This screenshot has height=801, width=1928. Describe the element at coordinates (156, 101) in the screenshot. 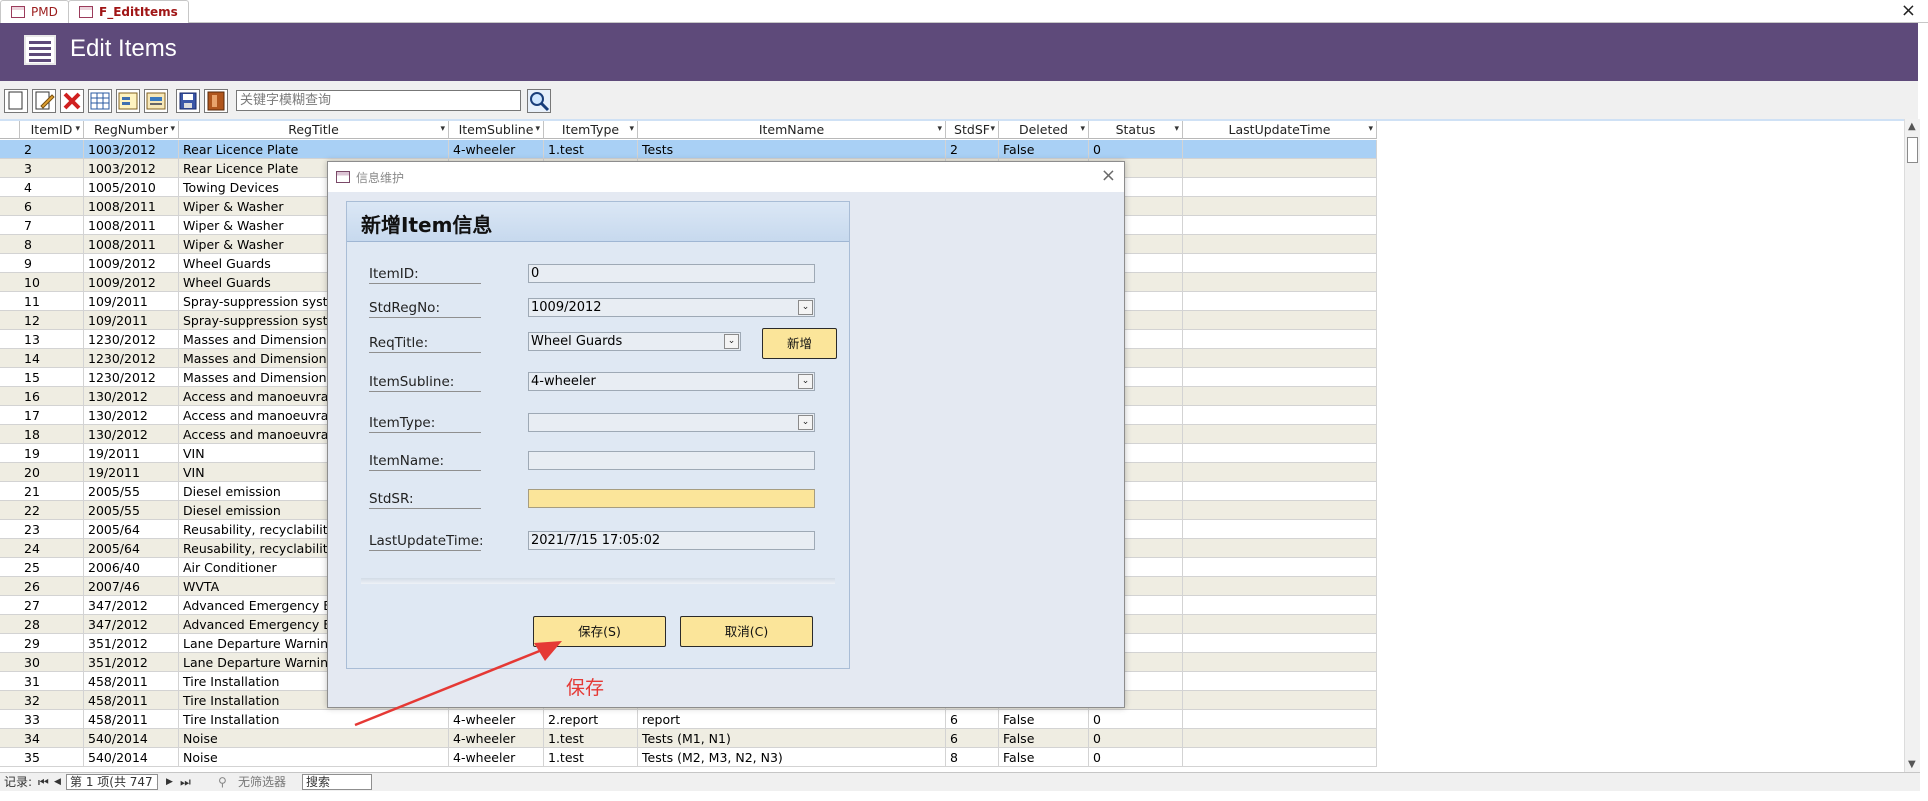

I see `report-icon` at that location.